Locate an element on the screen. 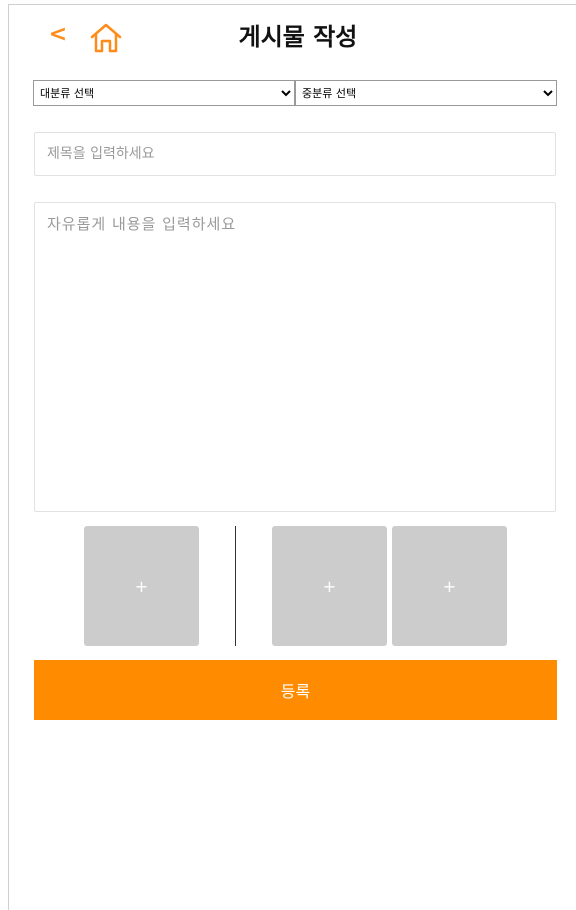 Image resolution: width=576 pixels, height=910 pixels. header: < 게시물 작성 is located at coordinates (288, 39).